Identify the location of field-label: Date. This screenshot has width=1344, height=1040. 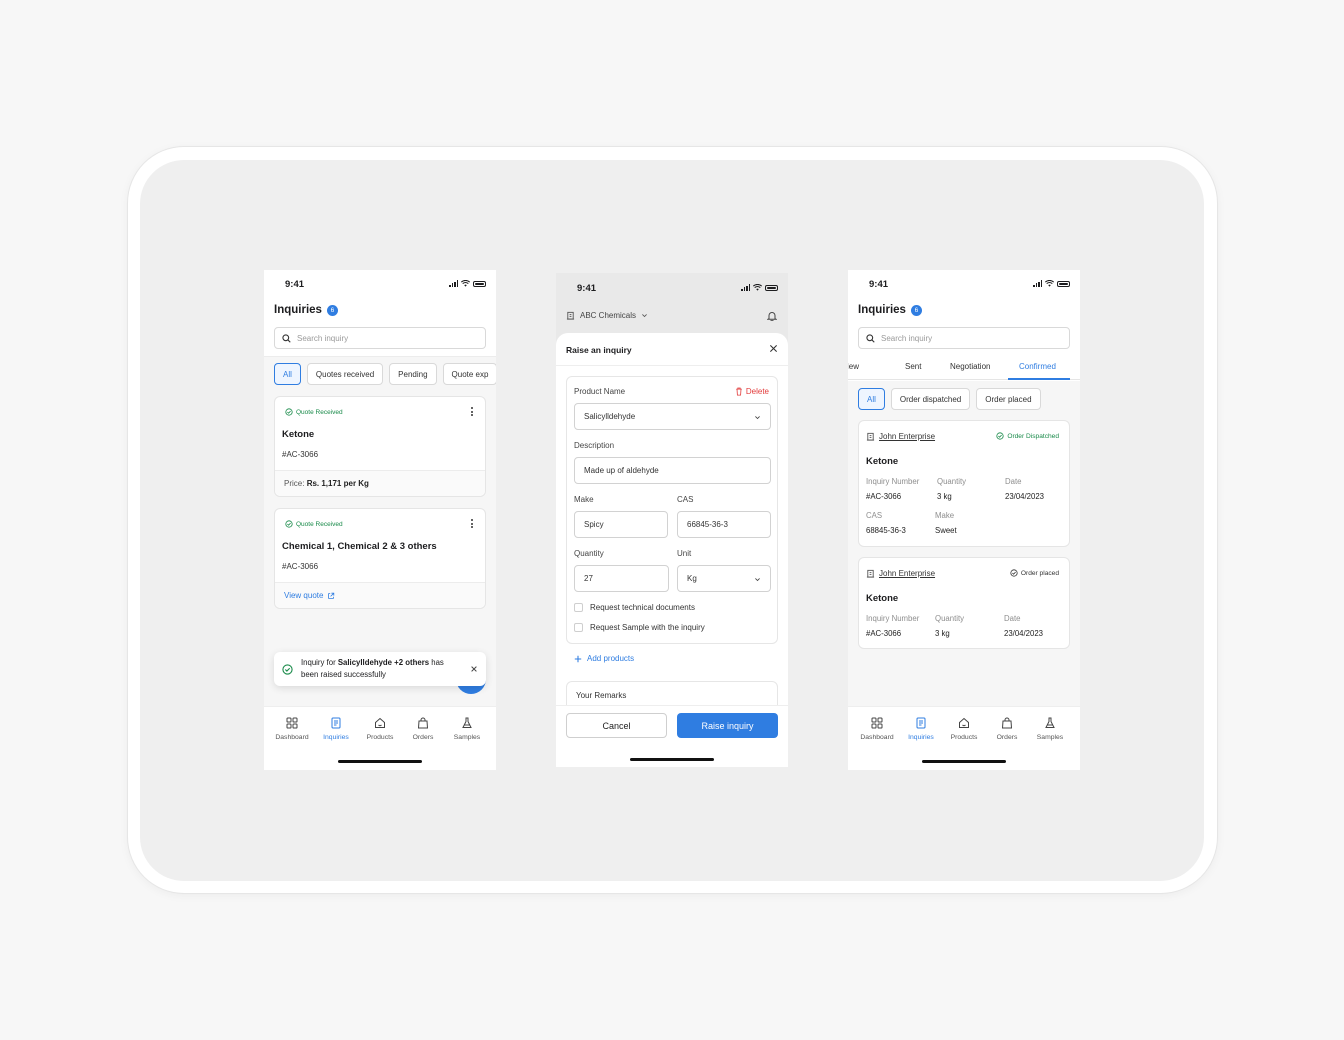
(1012, 618).